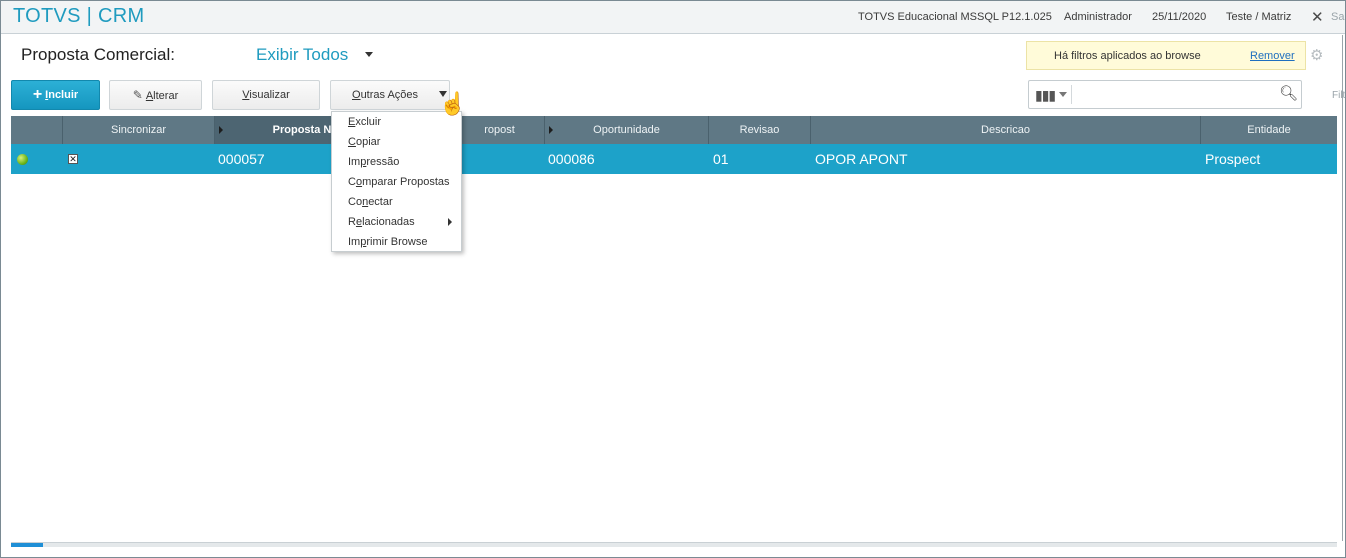 The image size is (1346, 558). Describe the element at coordinates (955, 17) in the screenshot. I see `environment-label: TOTVS Educacional MSSQL P12.1.025` at that location.